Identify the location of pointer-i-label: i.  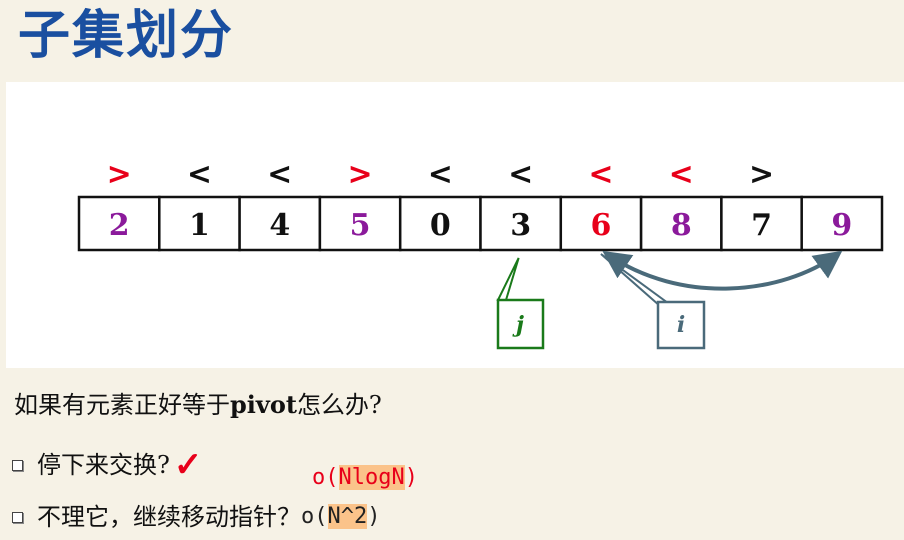
(681, 325).